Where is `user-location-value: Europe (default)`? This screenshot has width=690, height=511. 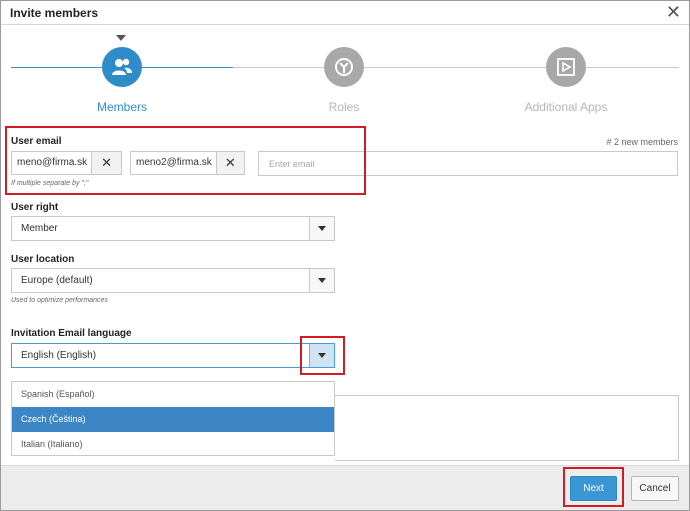 user-location-value: Europe (default) is located at coordinates (57, 280).